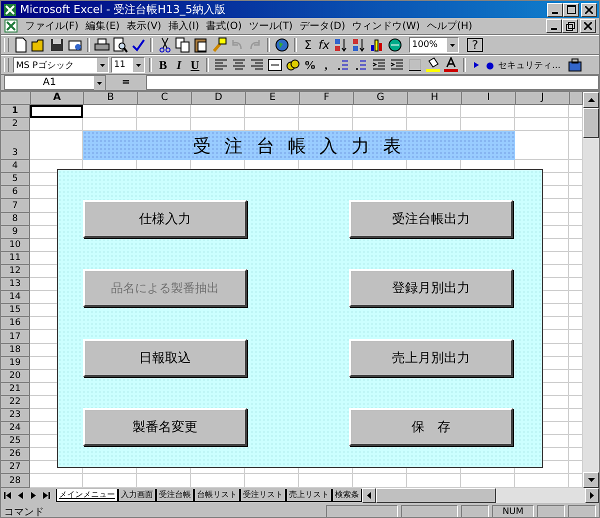 The height and width of the screenshot is (518, 600). What do you see at coordinates (15, 337) in the screenshot?
I see `row-header: 17` at bounding box center [15, 337].